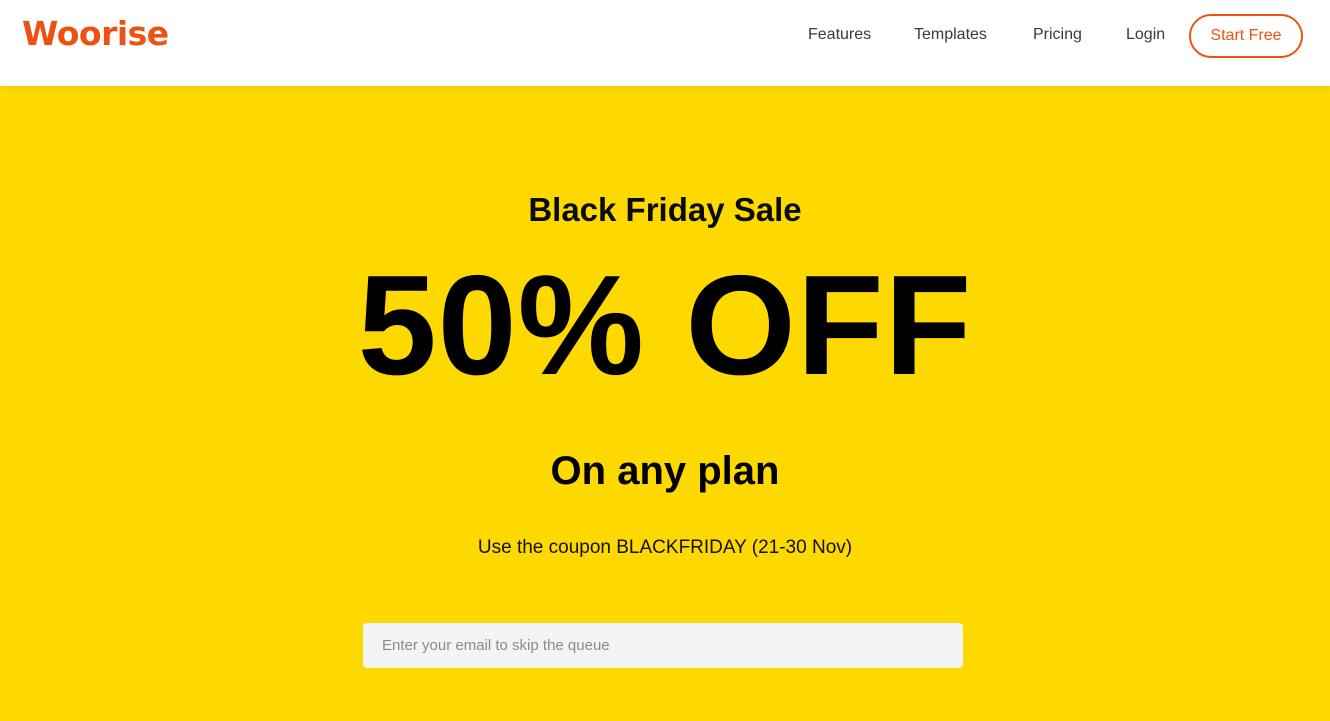  I want to click on nav-link-pricing: Pricing, so click(1057, 35).